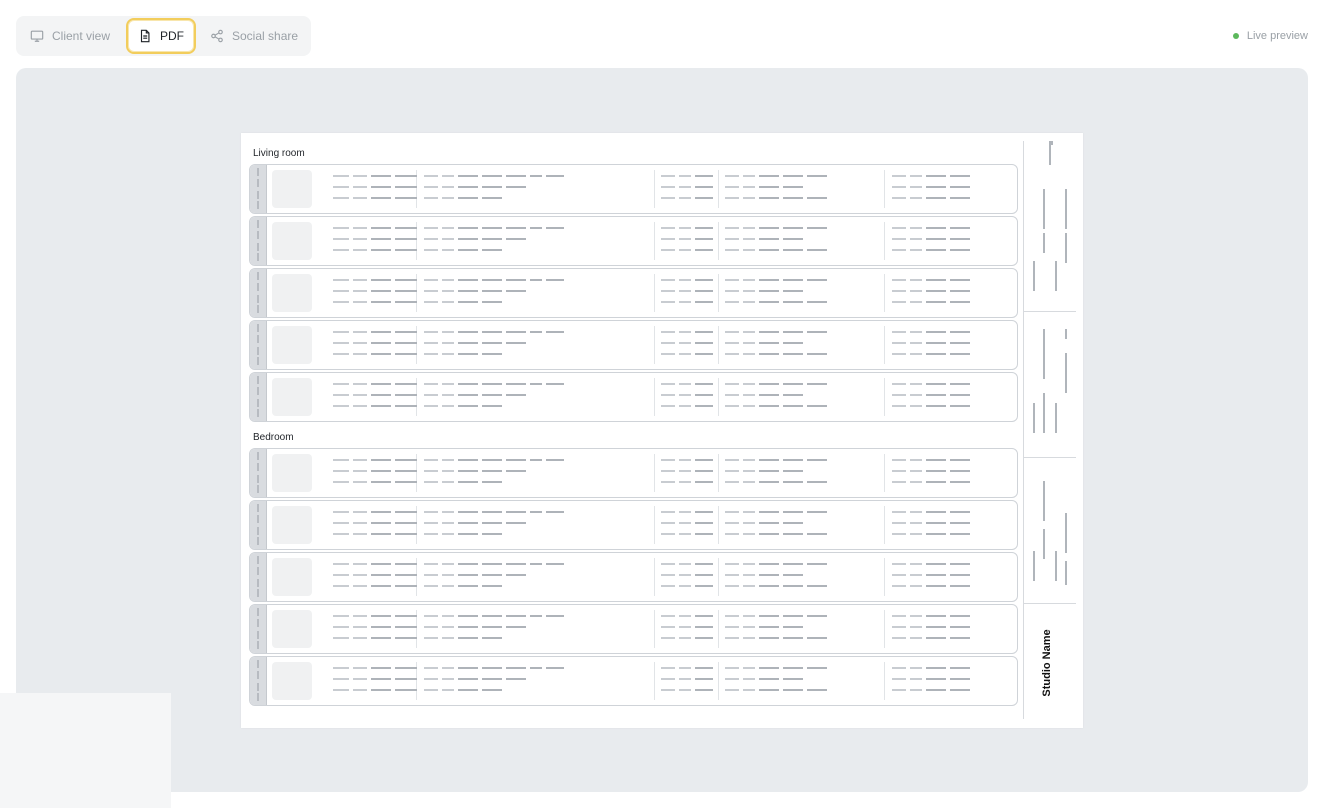 The height and width of the screenshot is (808, 1324). What do you see at coordinates (1277, 36) in the screenshot?
I see `status-label: Live preview` at bounding box center [1277, 36].